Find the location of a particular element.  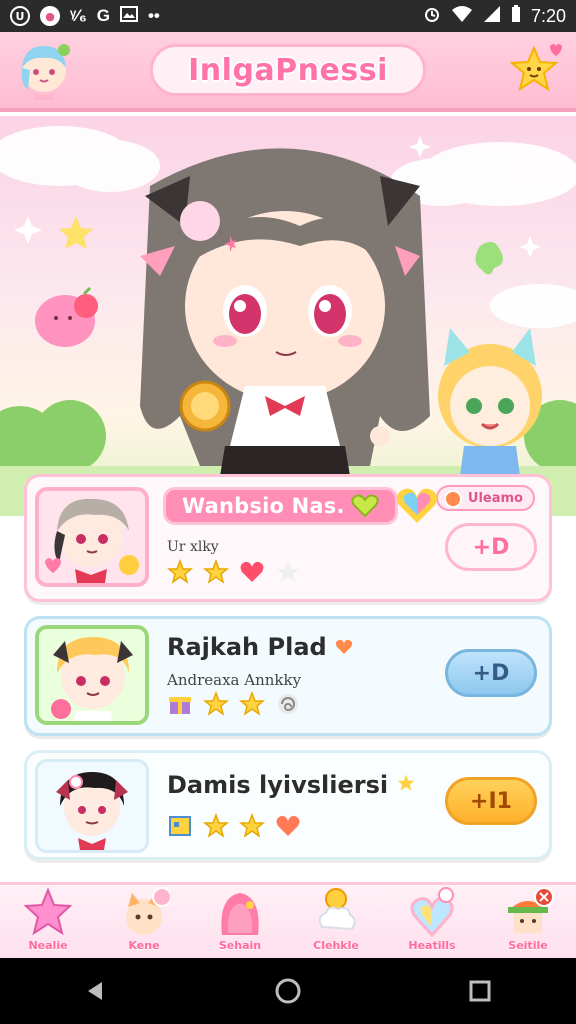

rainbow-heart-icon is located at coordinates (417, 505).